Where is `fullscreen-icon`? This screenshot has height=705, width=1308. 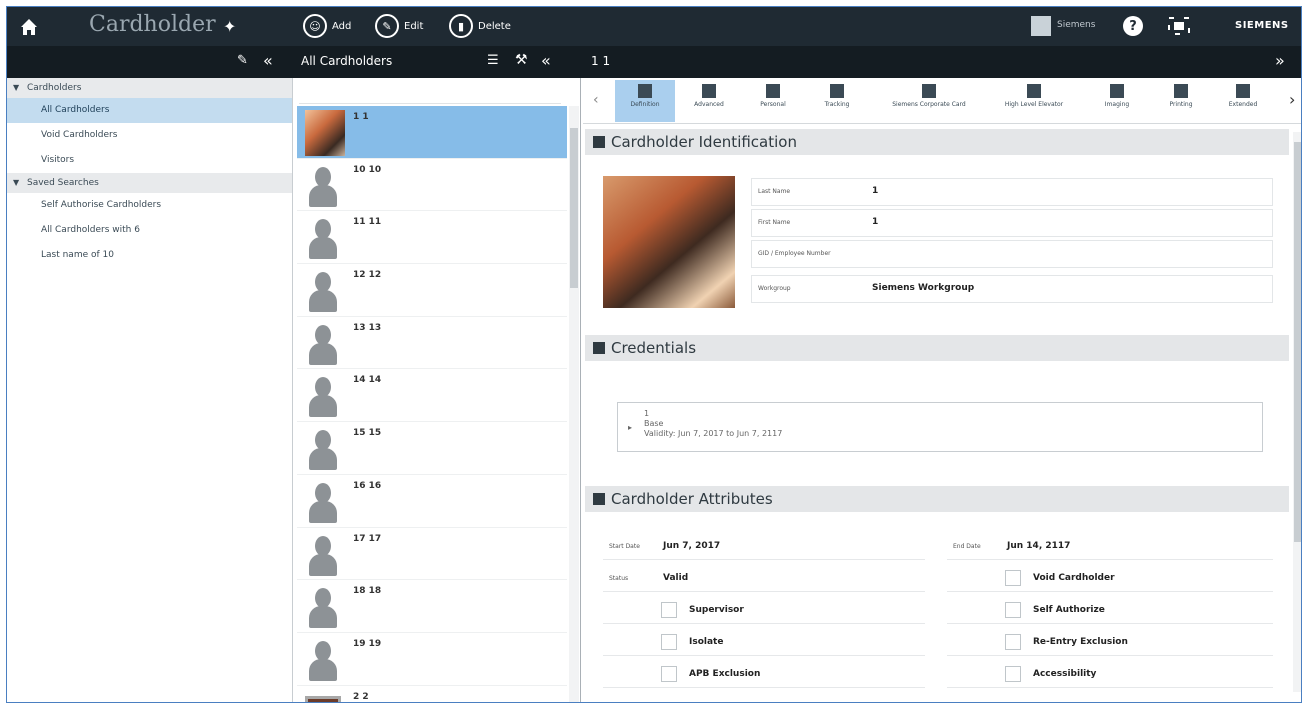
fullscreen-icon is located at coordinates (1179, 26).